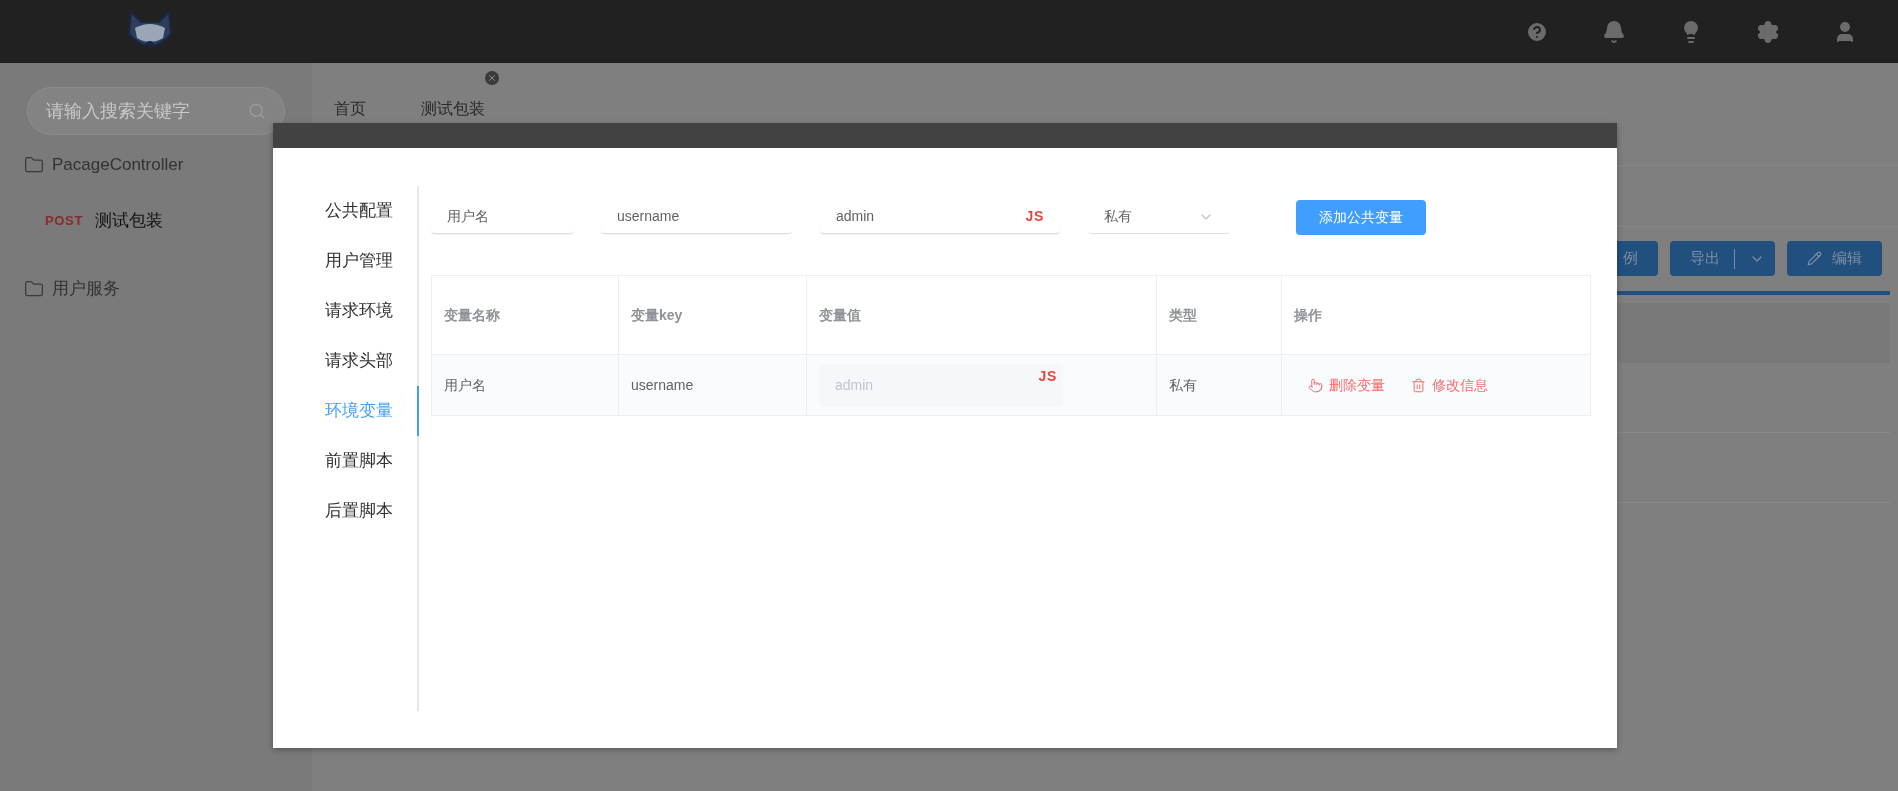 This screenshot has height=791, width=1898. I want to click on trash-icon, so click(1418, 385).